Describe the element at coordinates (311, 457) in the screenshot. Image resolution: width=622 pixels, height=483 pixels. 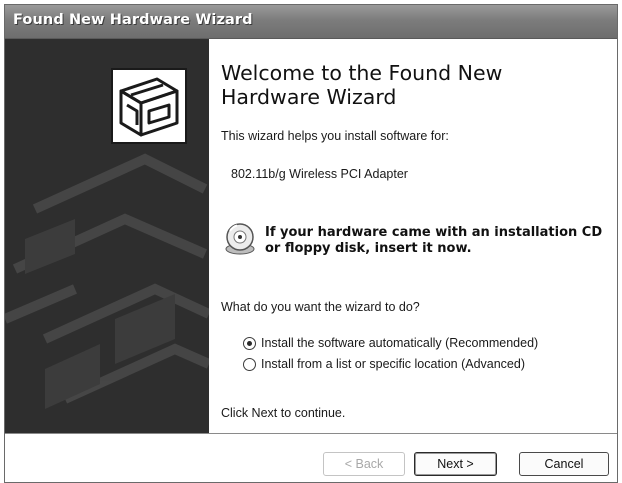
I see `button-bar: < Back Next > Cancel` at that location.